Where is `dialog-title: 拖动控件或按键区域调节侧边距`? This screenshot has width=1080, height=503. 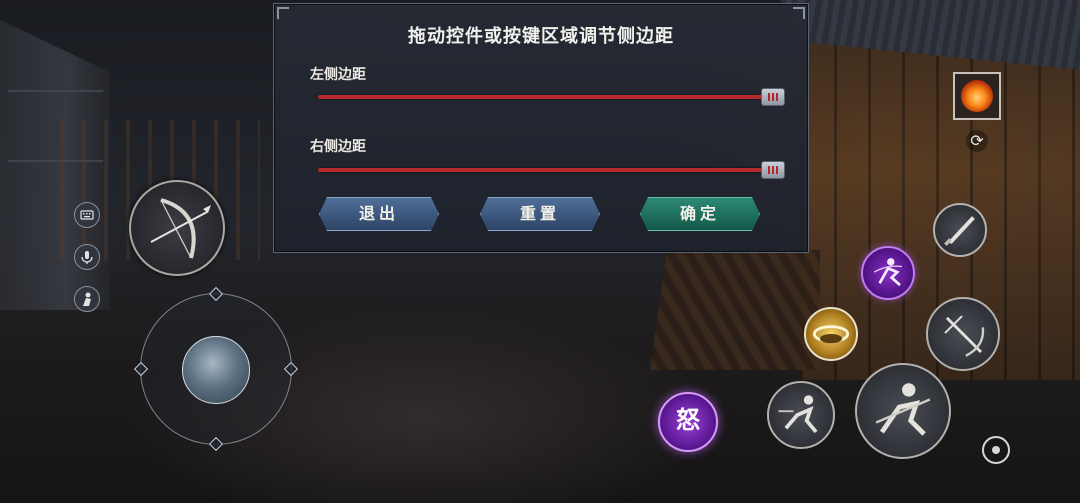 dialog-title: 拖动控件或按键区域调节侧边距 is located at coordinates (541, 36).